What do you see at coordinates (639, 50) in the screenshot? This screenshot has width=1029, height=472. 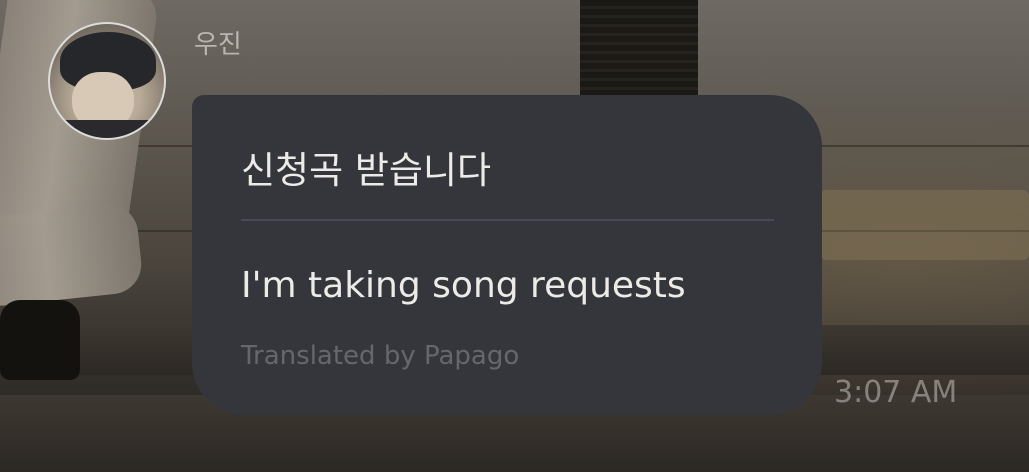 I see `background-pole` at bounding box center [639, 50].